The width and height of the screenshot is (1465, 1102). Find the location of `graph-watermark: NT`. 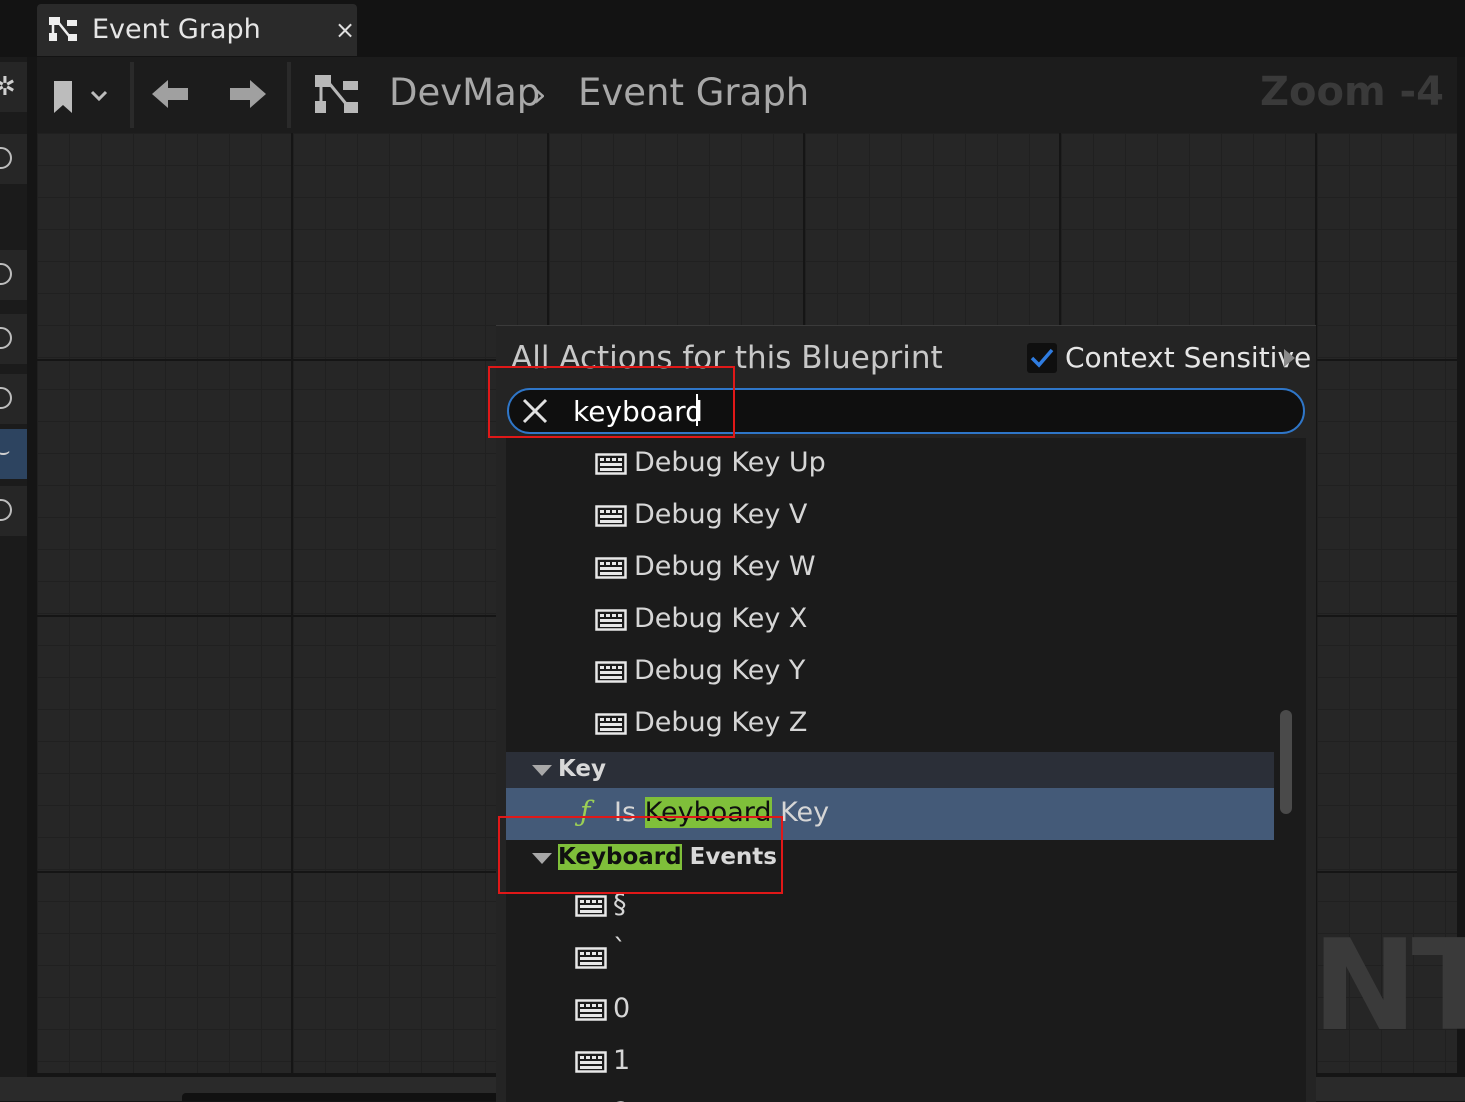

graph-watermark: NT is located at coordinates (1388, 985).